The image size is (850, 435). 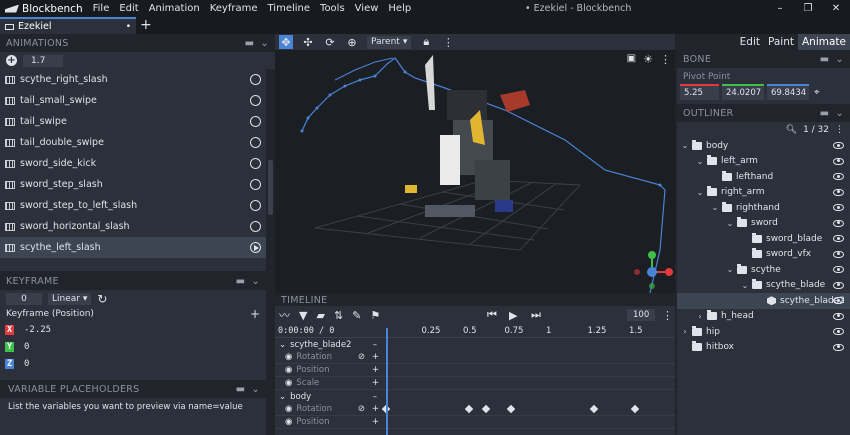 What do you see at coordinates (146, 25) in the screenshot?
I see `new-tab-button: +` at bounding box center [146, 25].